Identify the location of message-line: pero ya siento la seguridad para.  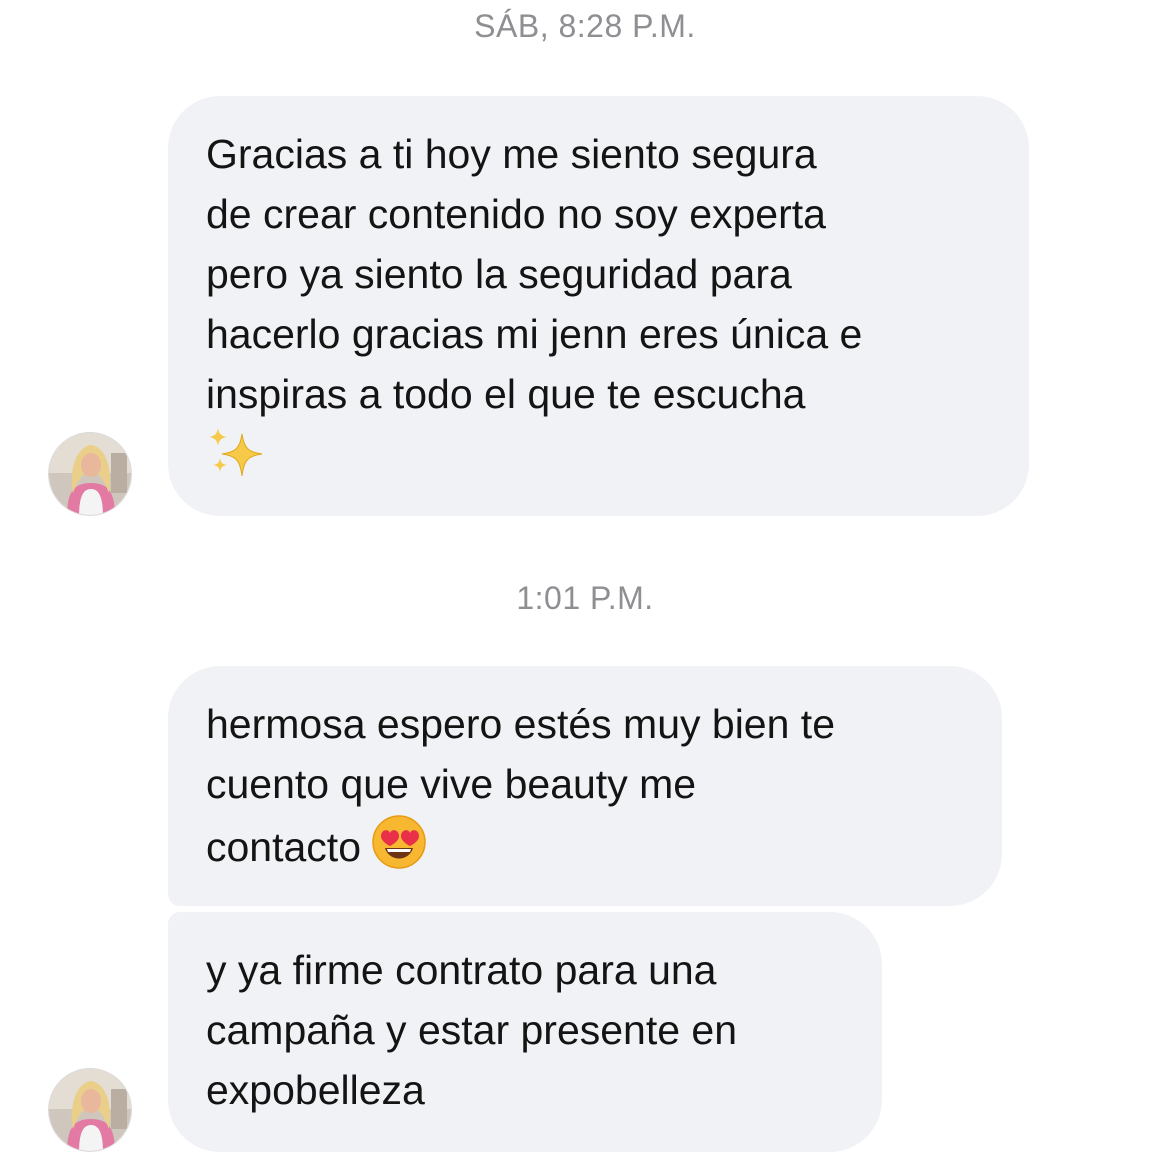
(499, 274).